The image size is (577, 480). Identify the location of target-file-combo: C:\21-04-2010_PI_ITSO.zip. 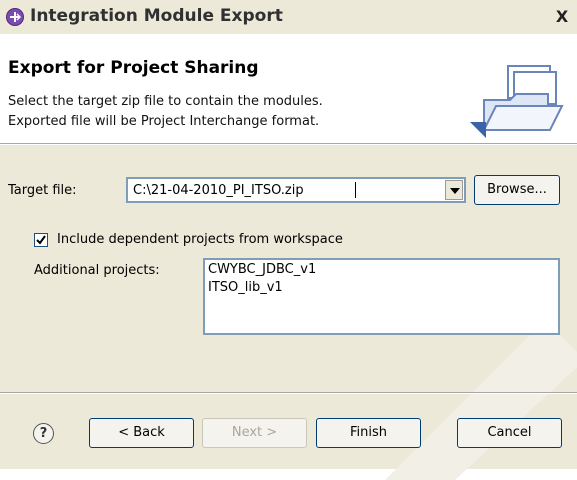
(296, 190).